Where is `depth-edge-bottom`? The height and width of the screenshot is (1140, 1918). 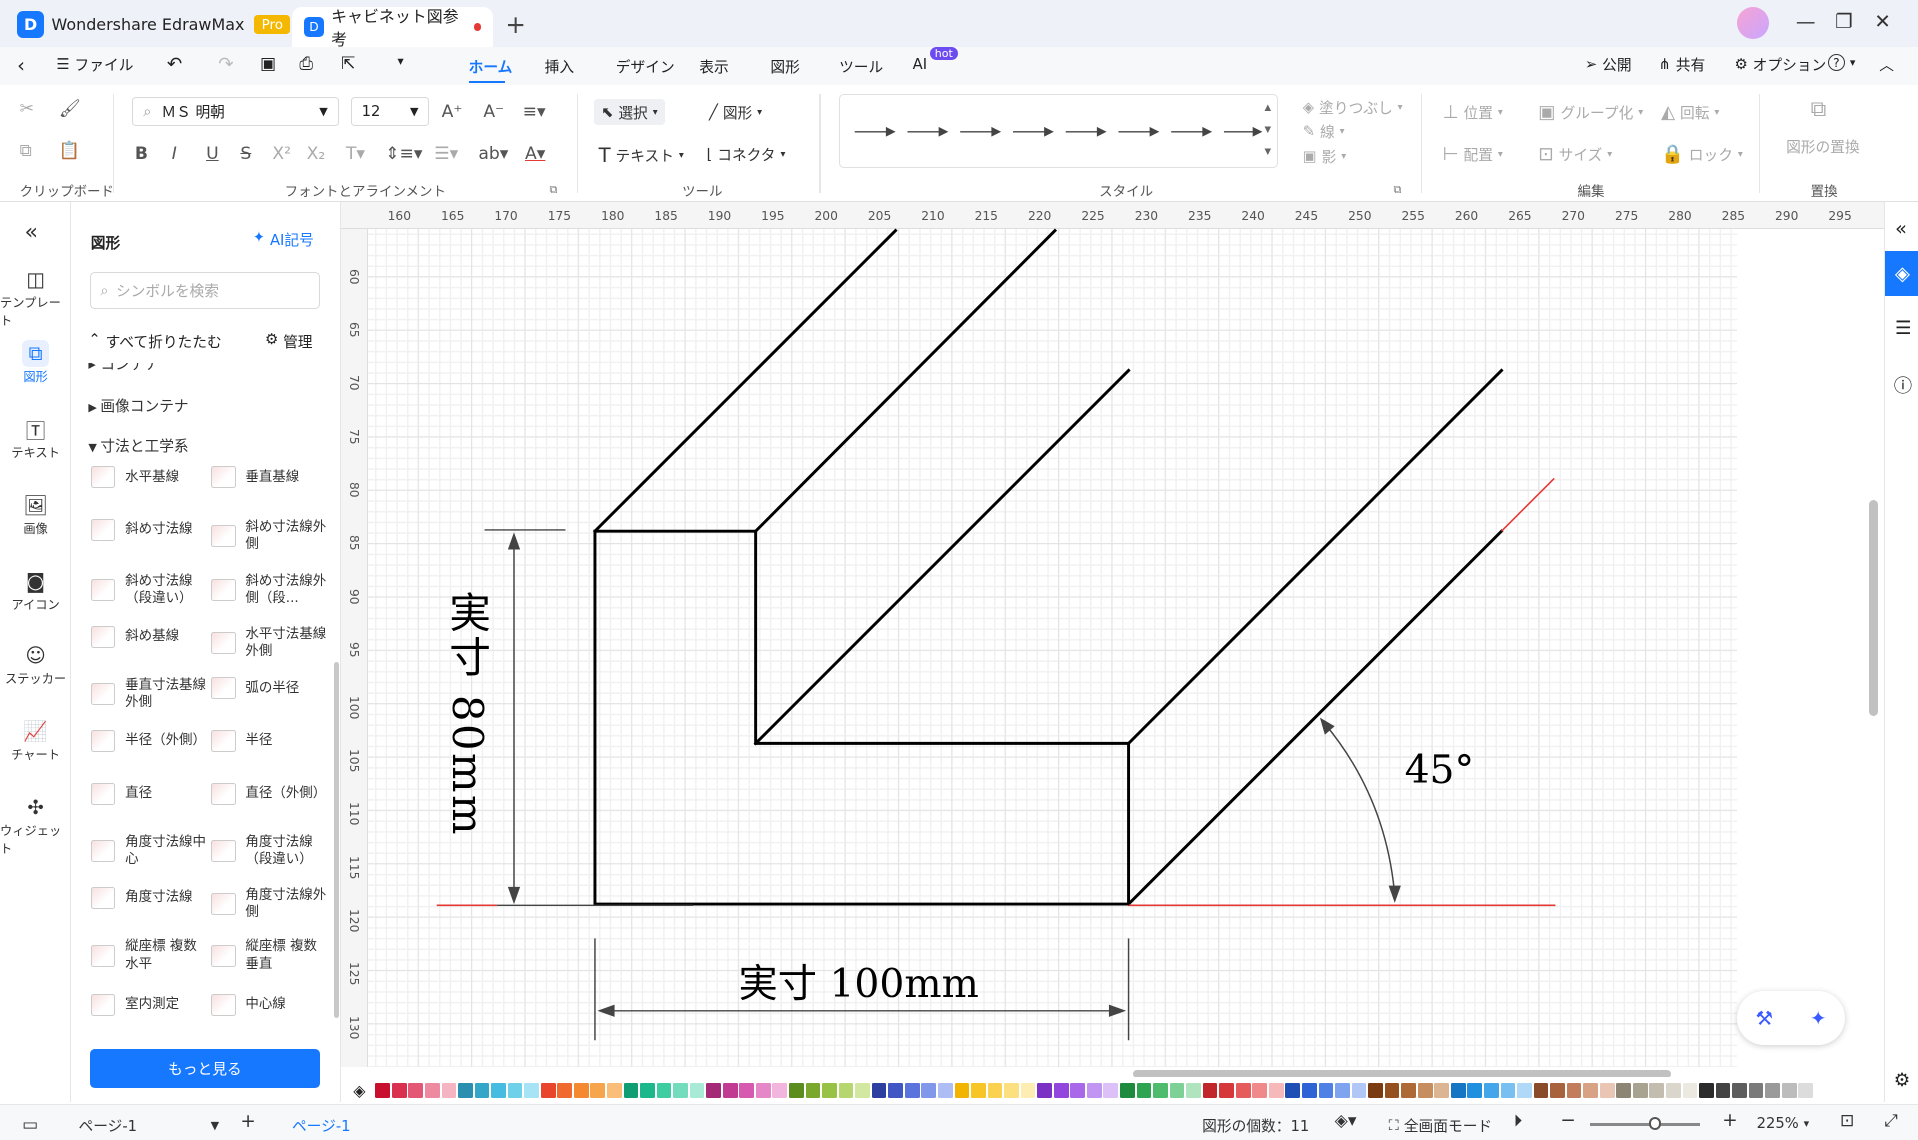 depth-edge-bottom is located at coordinates (1315, 718).